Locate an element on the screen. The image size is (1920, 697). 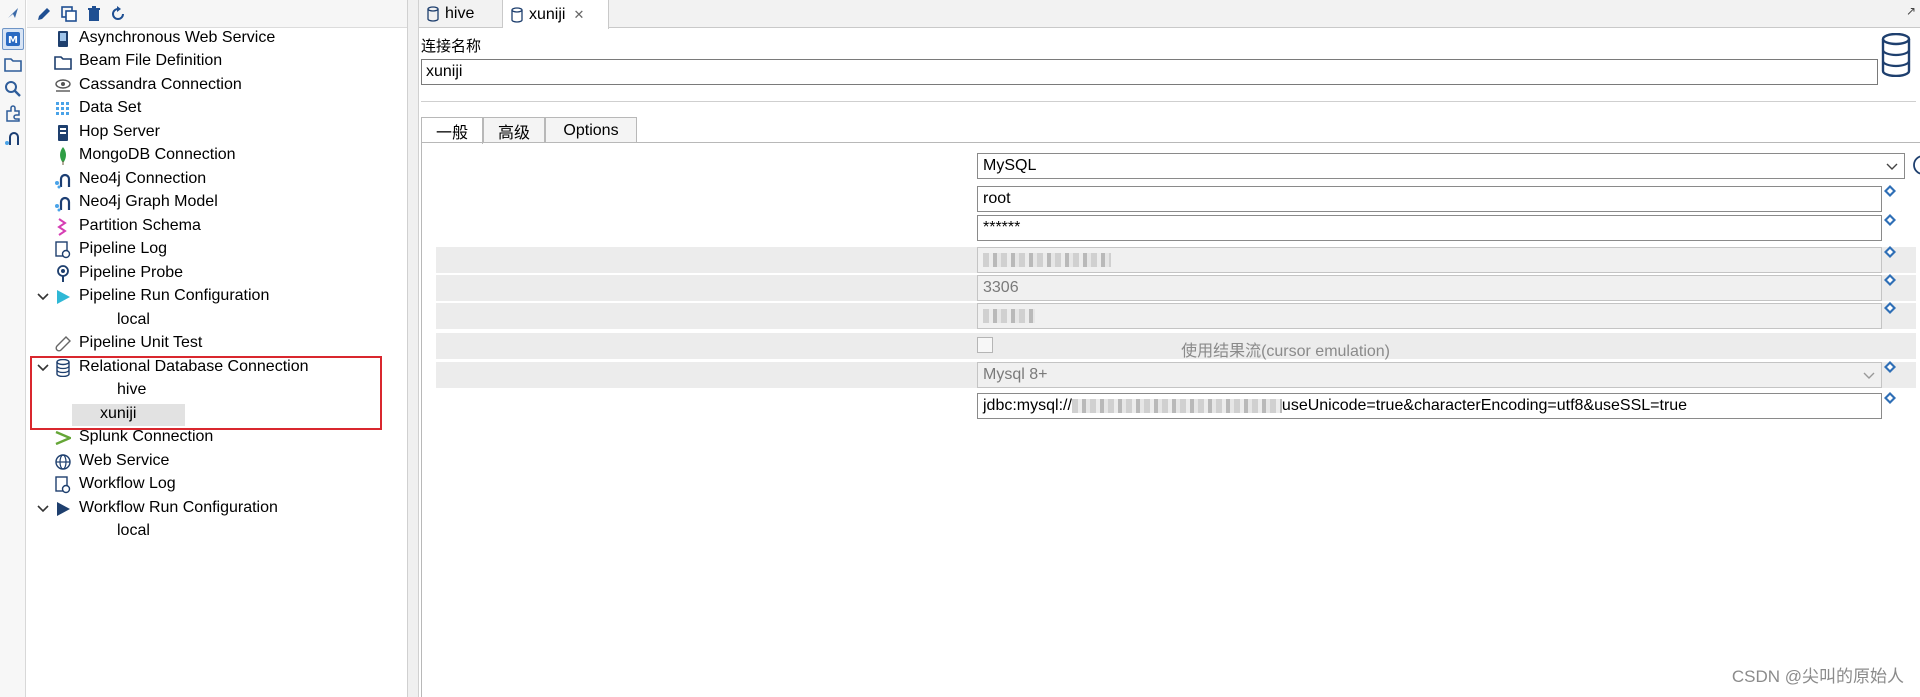
tab-advanced: 高级 is located at coordinates (514, 130).